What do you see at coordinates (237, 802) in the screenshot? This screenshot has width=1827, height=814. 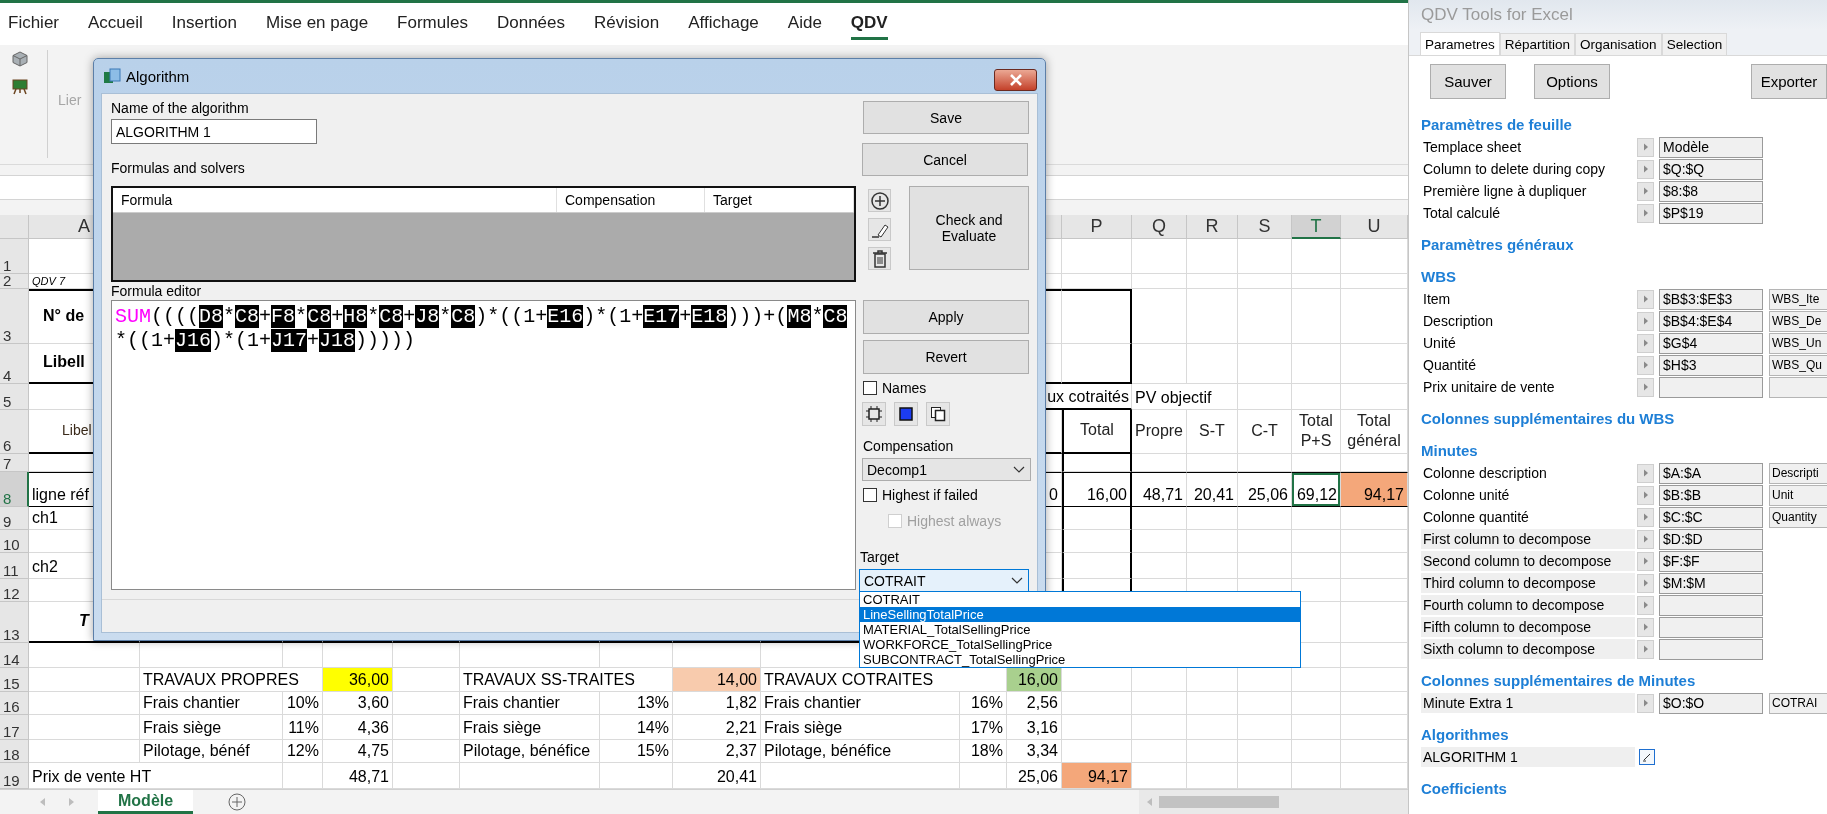 I see `add-icon` at bounding box center [237, 802].